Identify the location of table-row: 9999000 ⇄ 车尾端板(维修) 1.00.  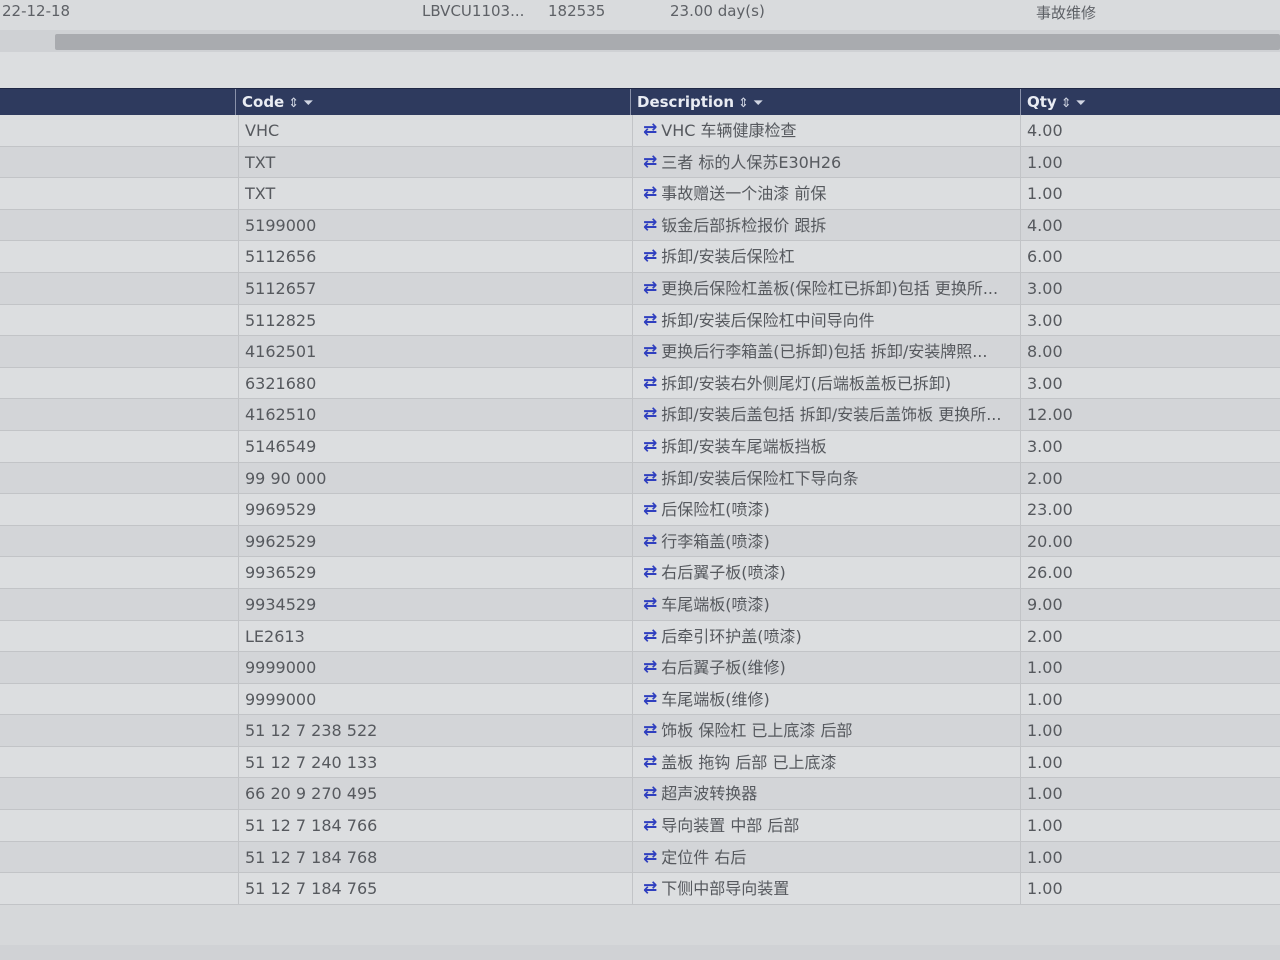
(640, 699).